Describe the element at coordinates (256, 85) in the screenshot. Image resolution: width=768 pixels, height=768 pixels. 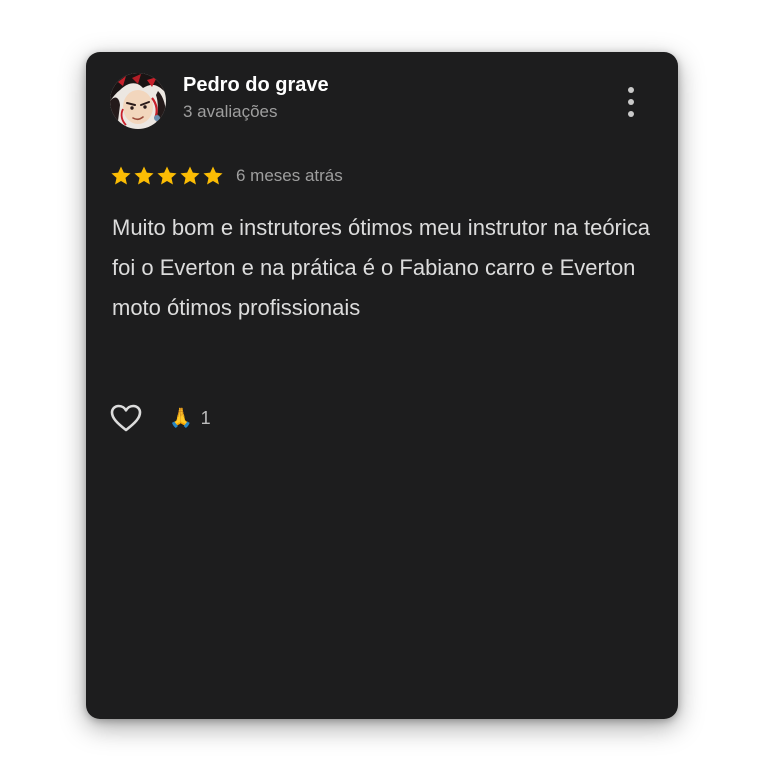
I see `author-name: Pedro do grave` at that location.